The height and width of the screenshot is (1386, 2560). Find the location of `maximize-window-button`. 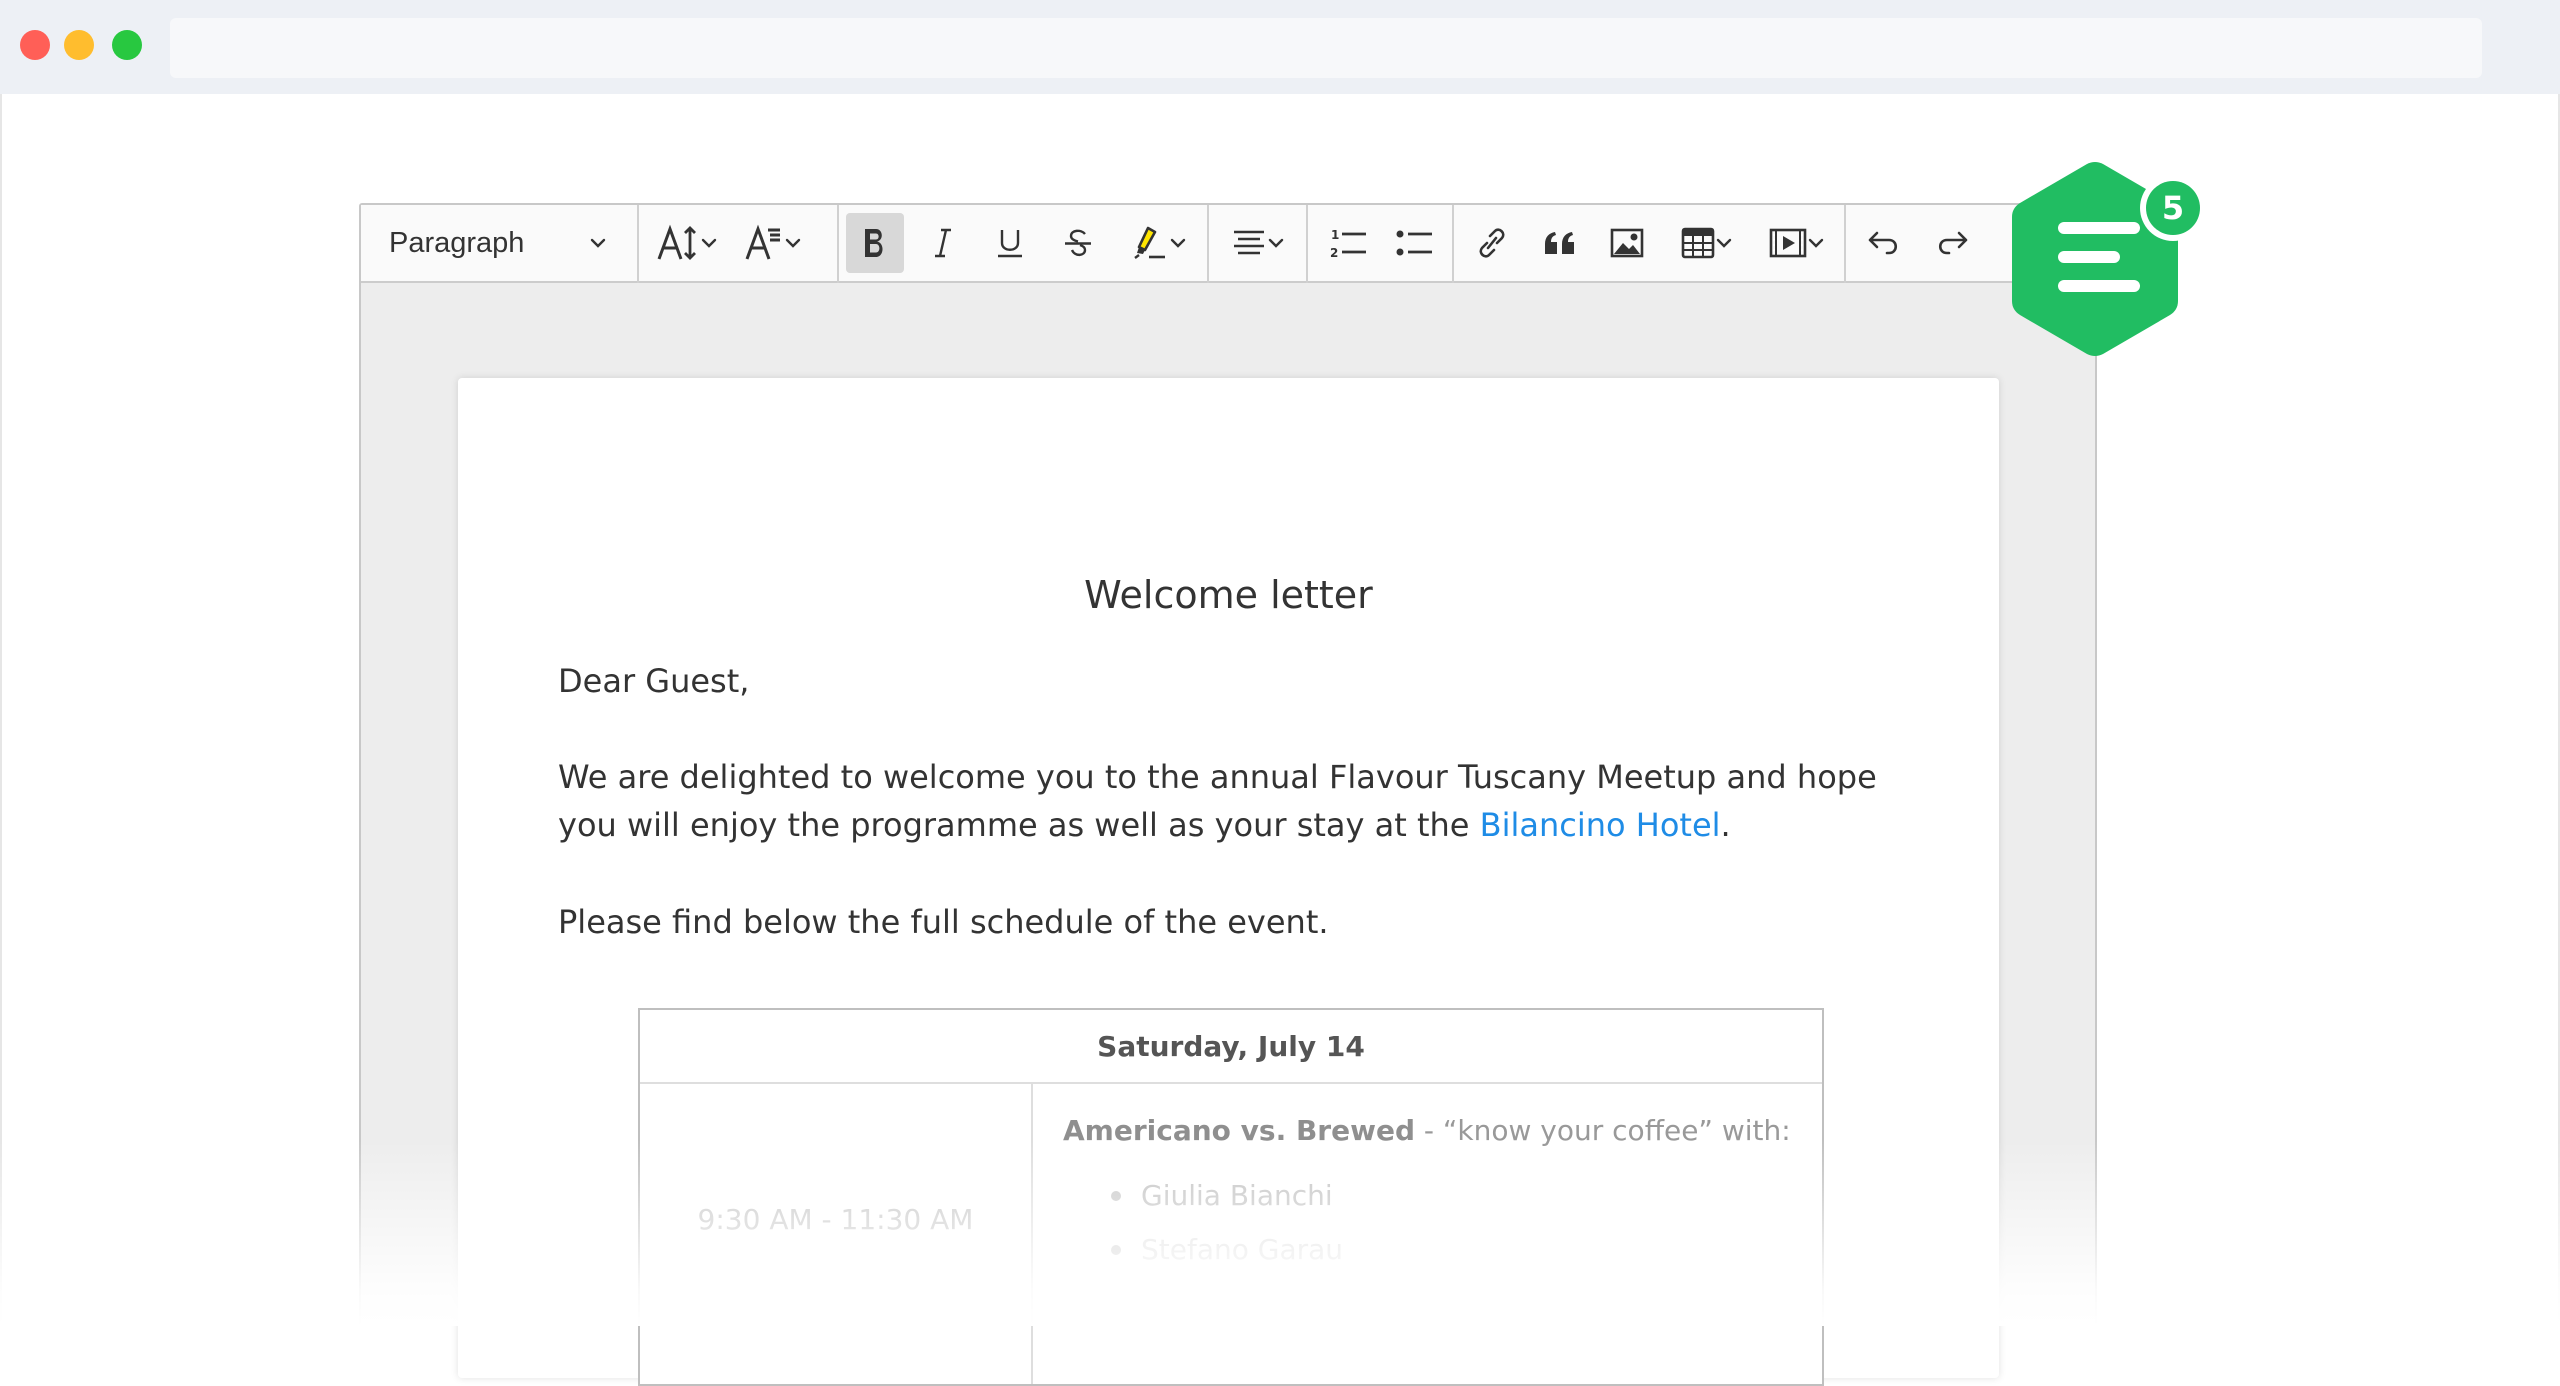

maximize-window-button is located at coordinates (127, 45).